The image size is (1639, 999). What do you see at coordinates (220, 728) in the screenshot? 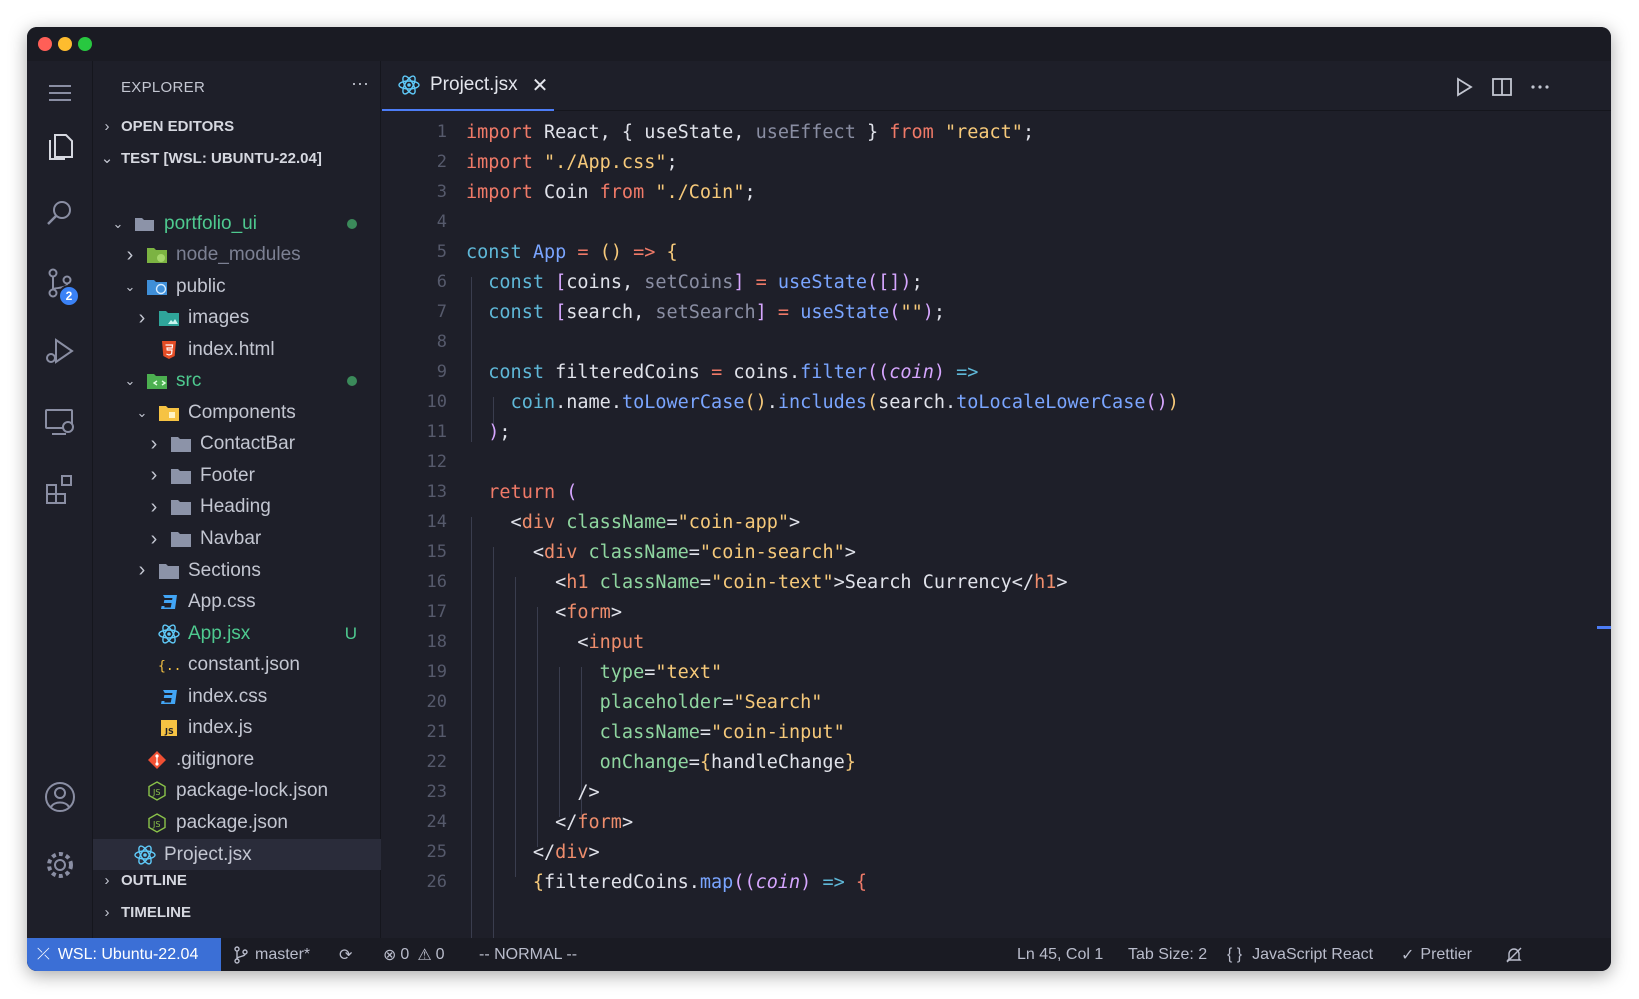
I see `tree-item-label: index.js` at bounding box center [220, 728].